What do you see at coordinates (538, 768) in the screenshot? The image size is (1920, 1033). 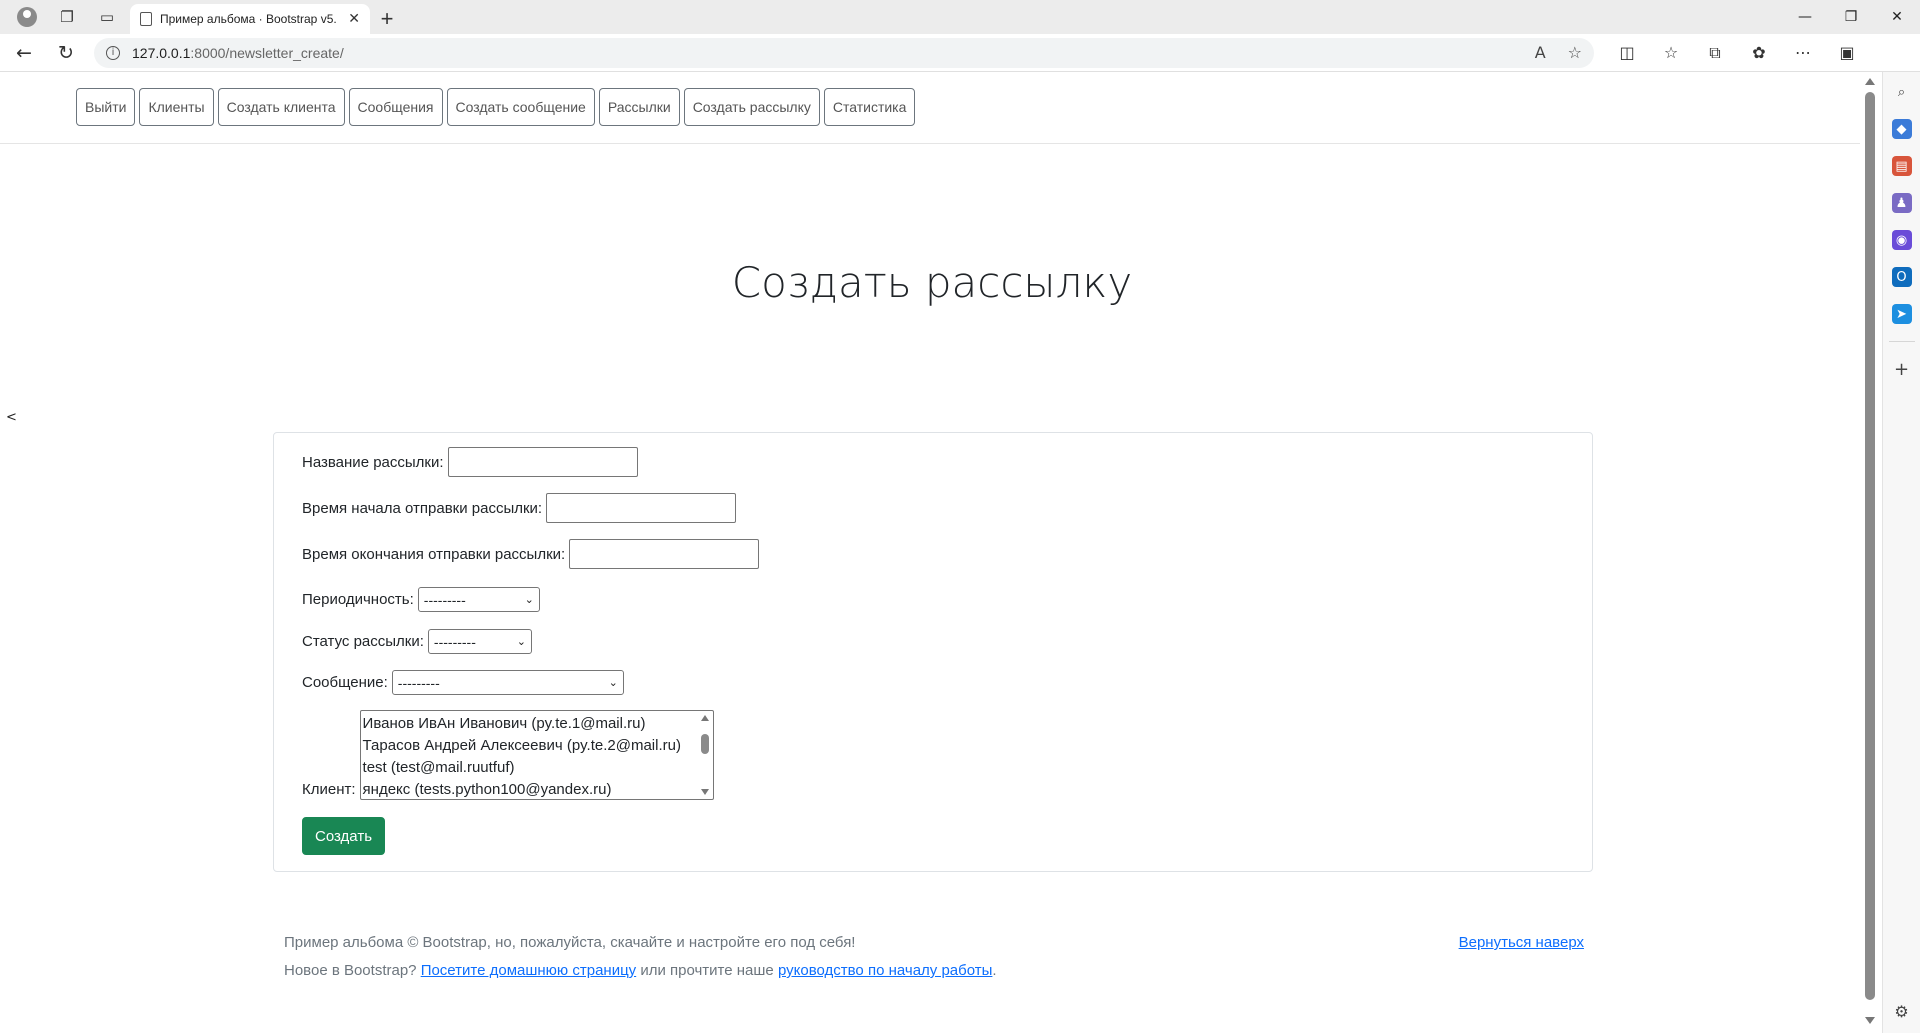 I see `client-option: test (test@mail.ruutfuf)` at bounding box center [538, 768].